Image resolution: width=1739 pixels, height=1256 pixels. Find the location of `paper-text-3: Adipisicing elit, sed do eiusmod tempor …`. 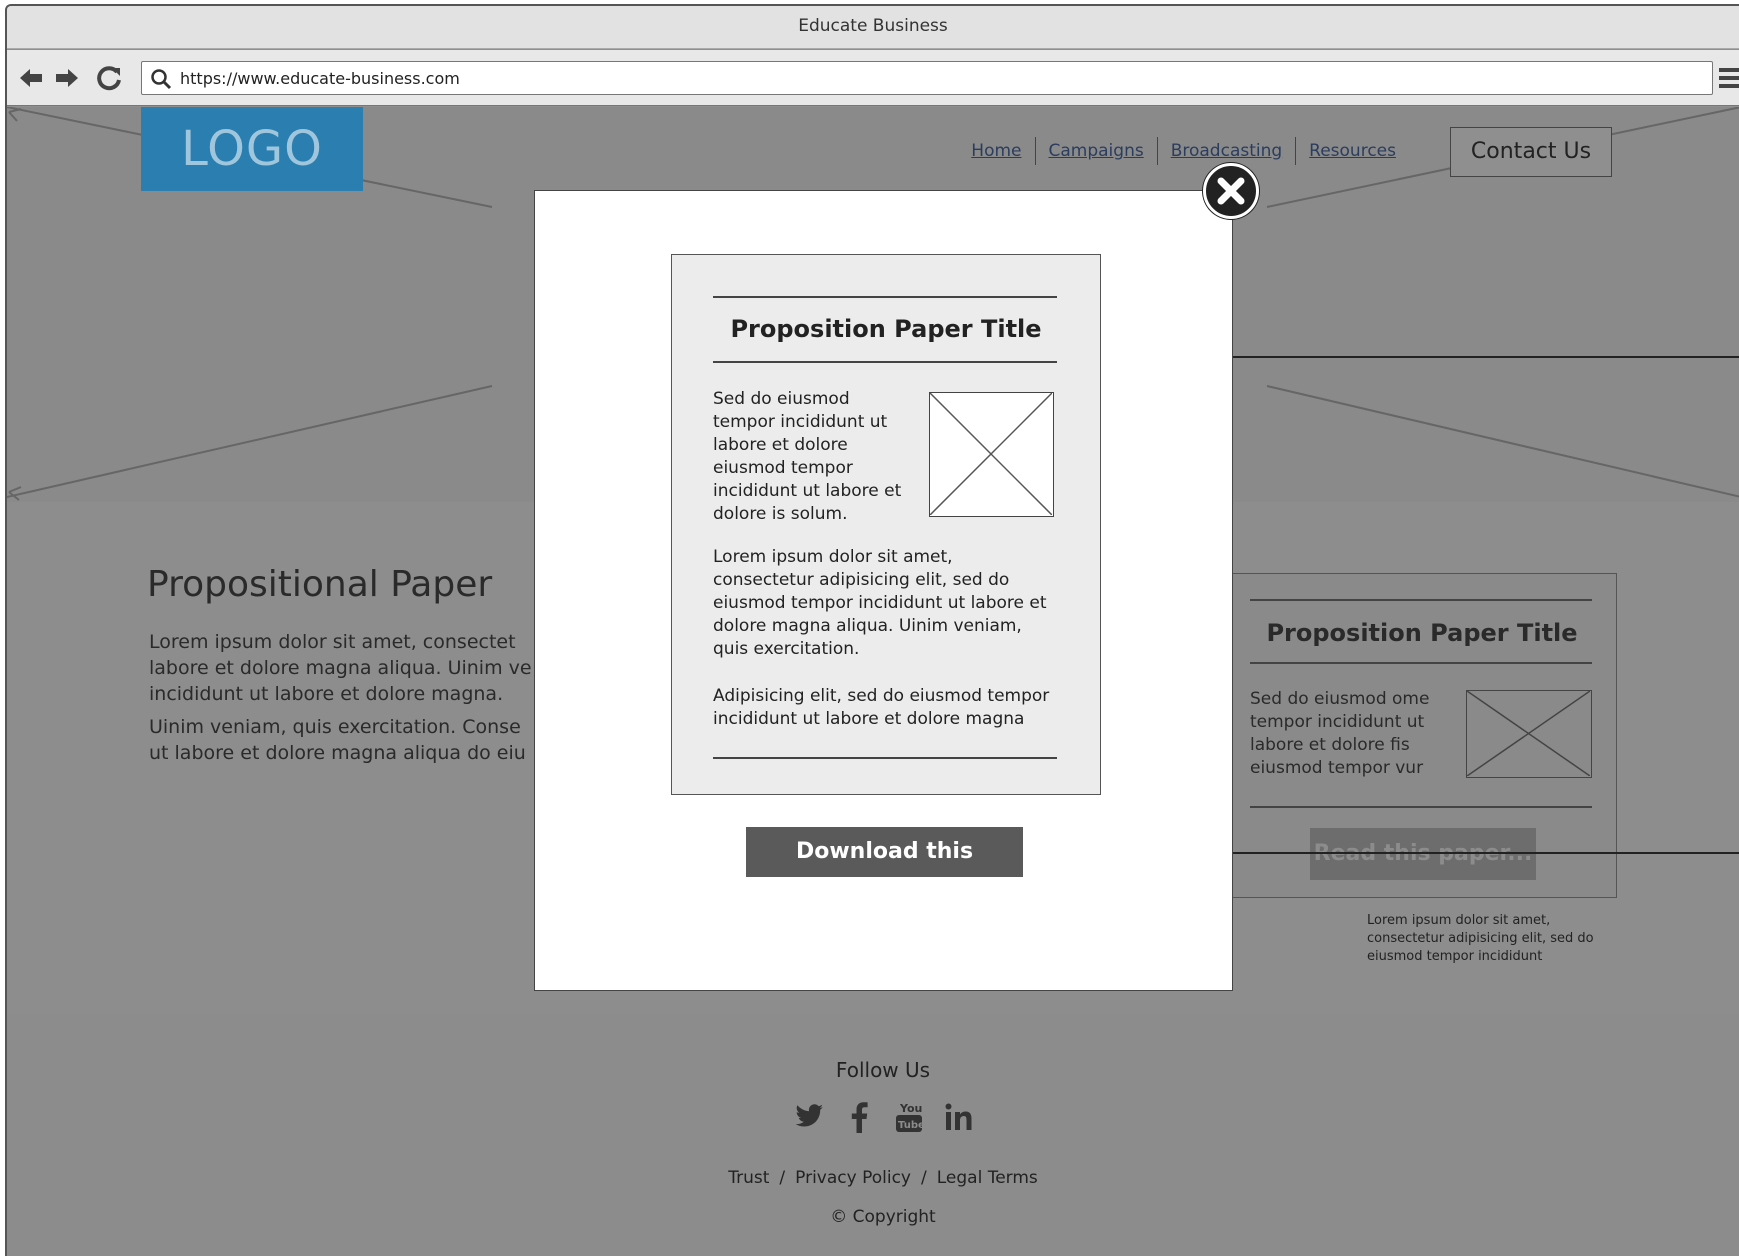

paper-text-3: Adipisicing elit, sed do eiusmod tempor … is located at coordinates (881, 707).